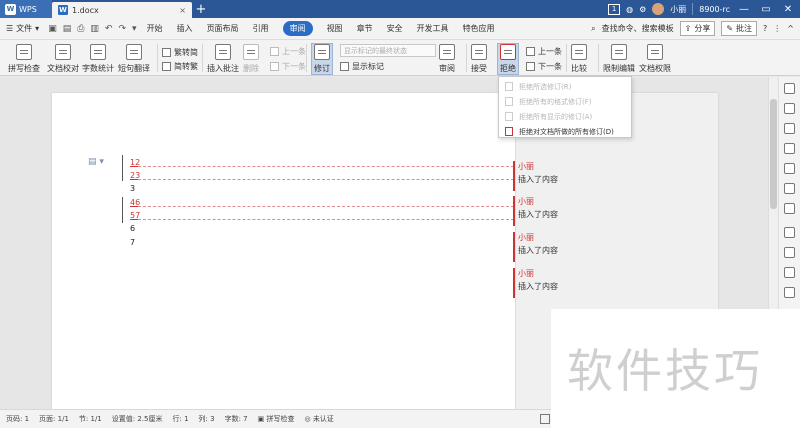 The image size is (800, 428). I want to click on status-section: 节: 1/1, so click(90, 419).